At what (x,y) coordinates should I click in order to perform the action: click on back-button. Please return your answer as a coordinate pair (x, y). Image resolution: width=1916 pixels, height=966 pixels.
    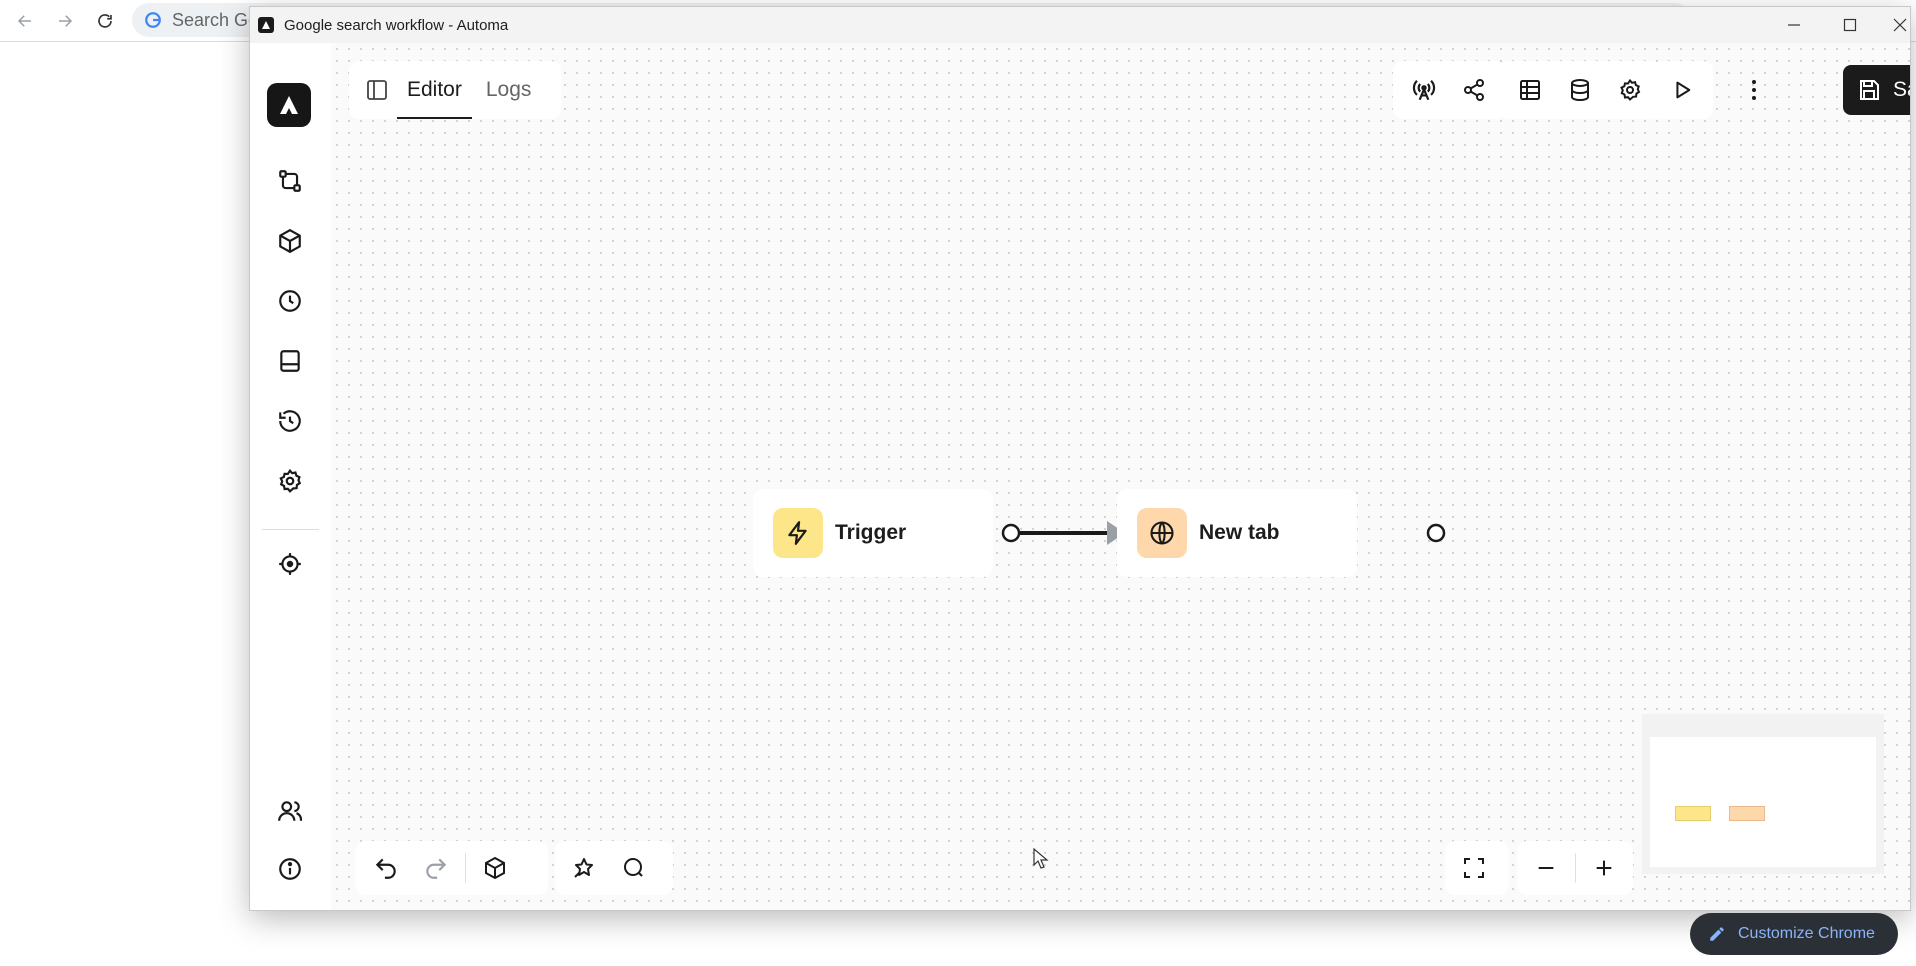
    Looking at the image, I should click on (25, 21).